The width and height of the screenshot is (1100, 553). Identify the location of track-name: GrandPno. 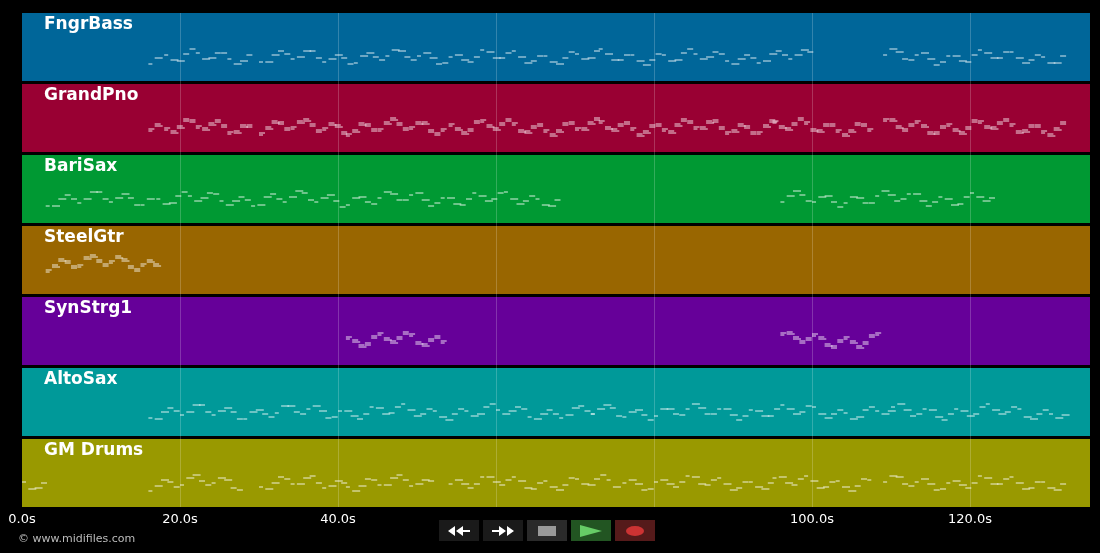
(91, 94).